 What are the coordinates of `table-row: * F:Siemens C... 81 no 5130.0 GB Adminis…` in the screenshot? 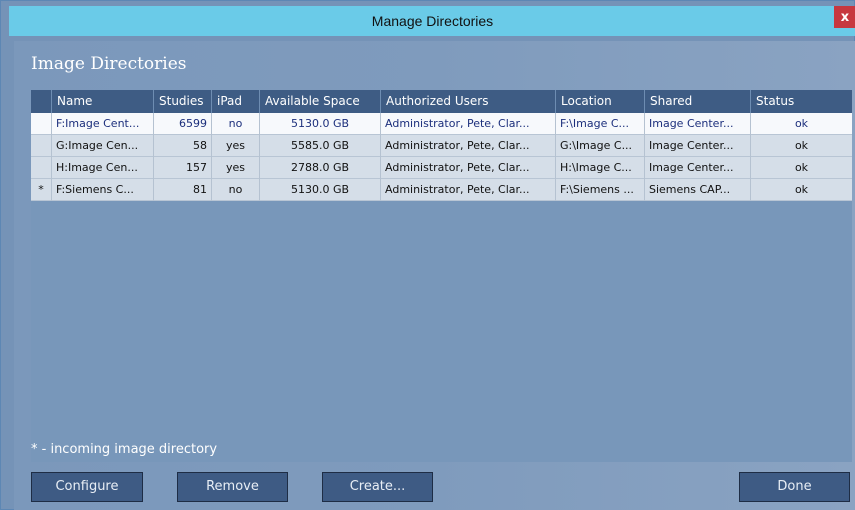 It's located at (441, 190).